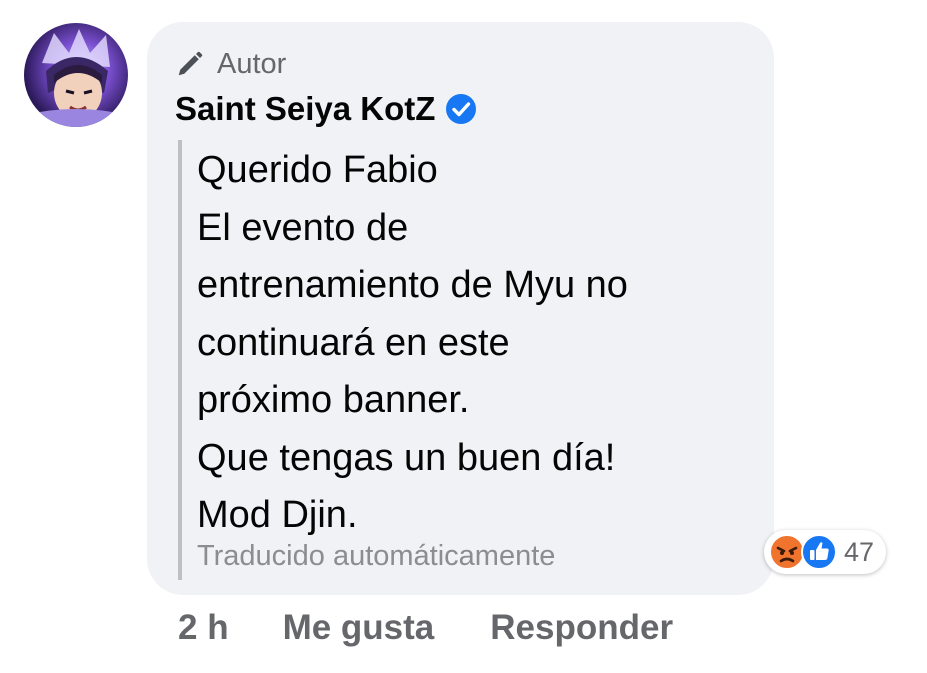 This screenshot has width=927, height=673. What do you see at coordinates (203, 628) in the screenshot?
I see `comment-timestamp: 2 h` at bounding box center [203, 628].